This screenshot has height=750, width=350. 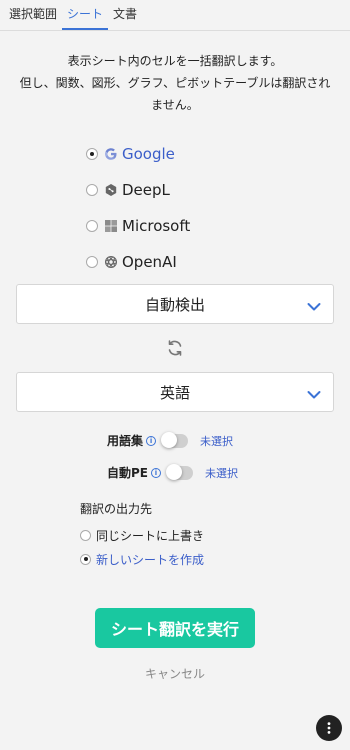 I want to click on engine-radio-deepl, so click(x=92, y=190).